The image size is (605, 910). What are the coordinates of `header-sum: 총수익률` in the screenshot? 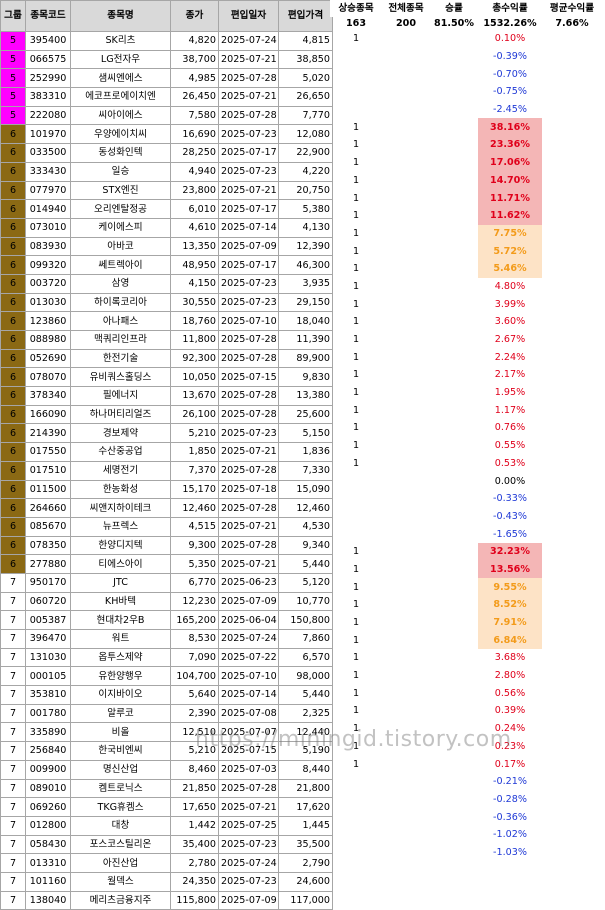 It's located at (510, 8).